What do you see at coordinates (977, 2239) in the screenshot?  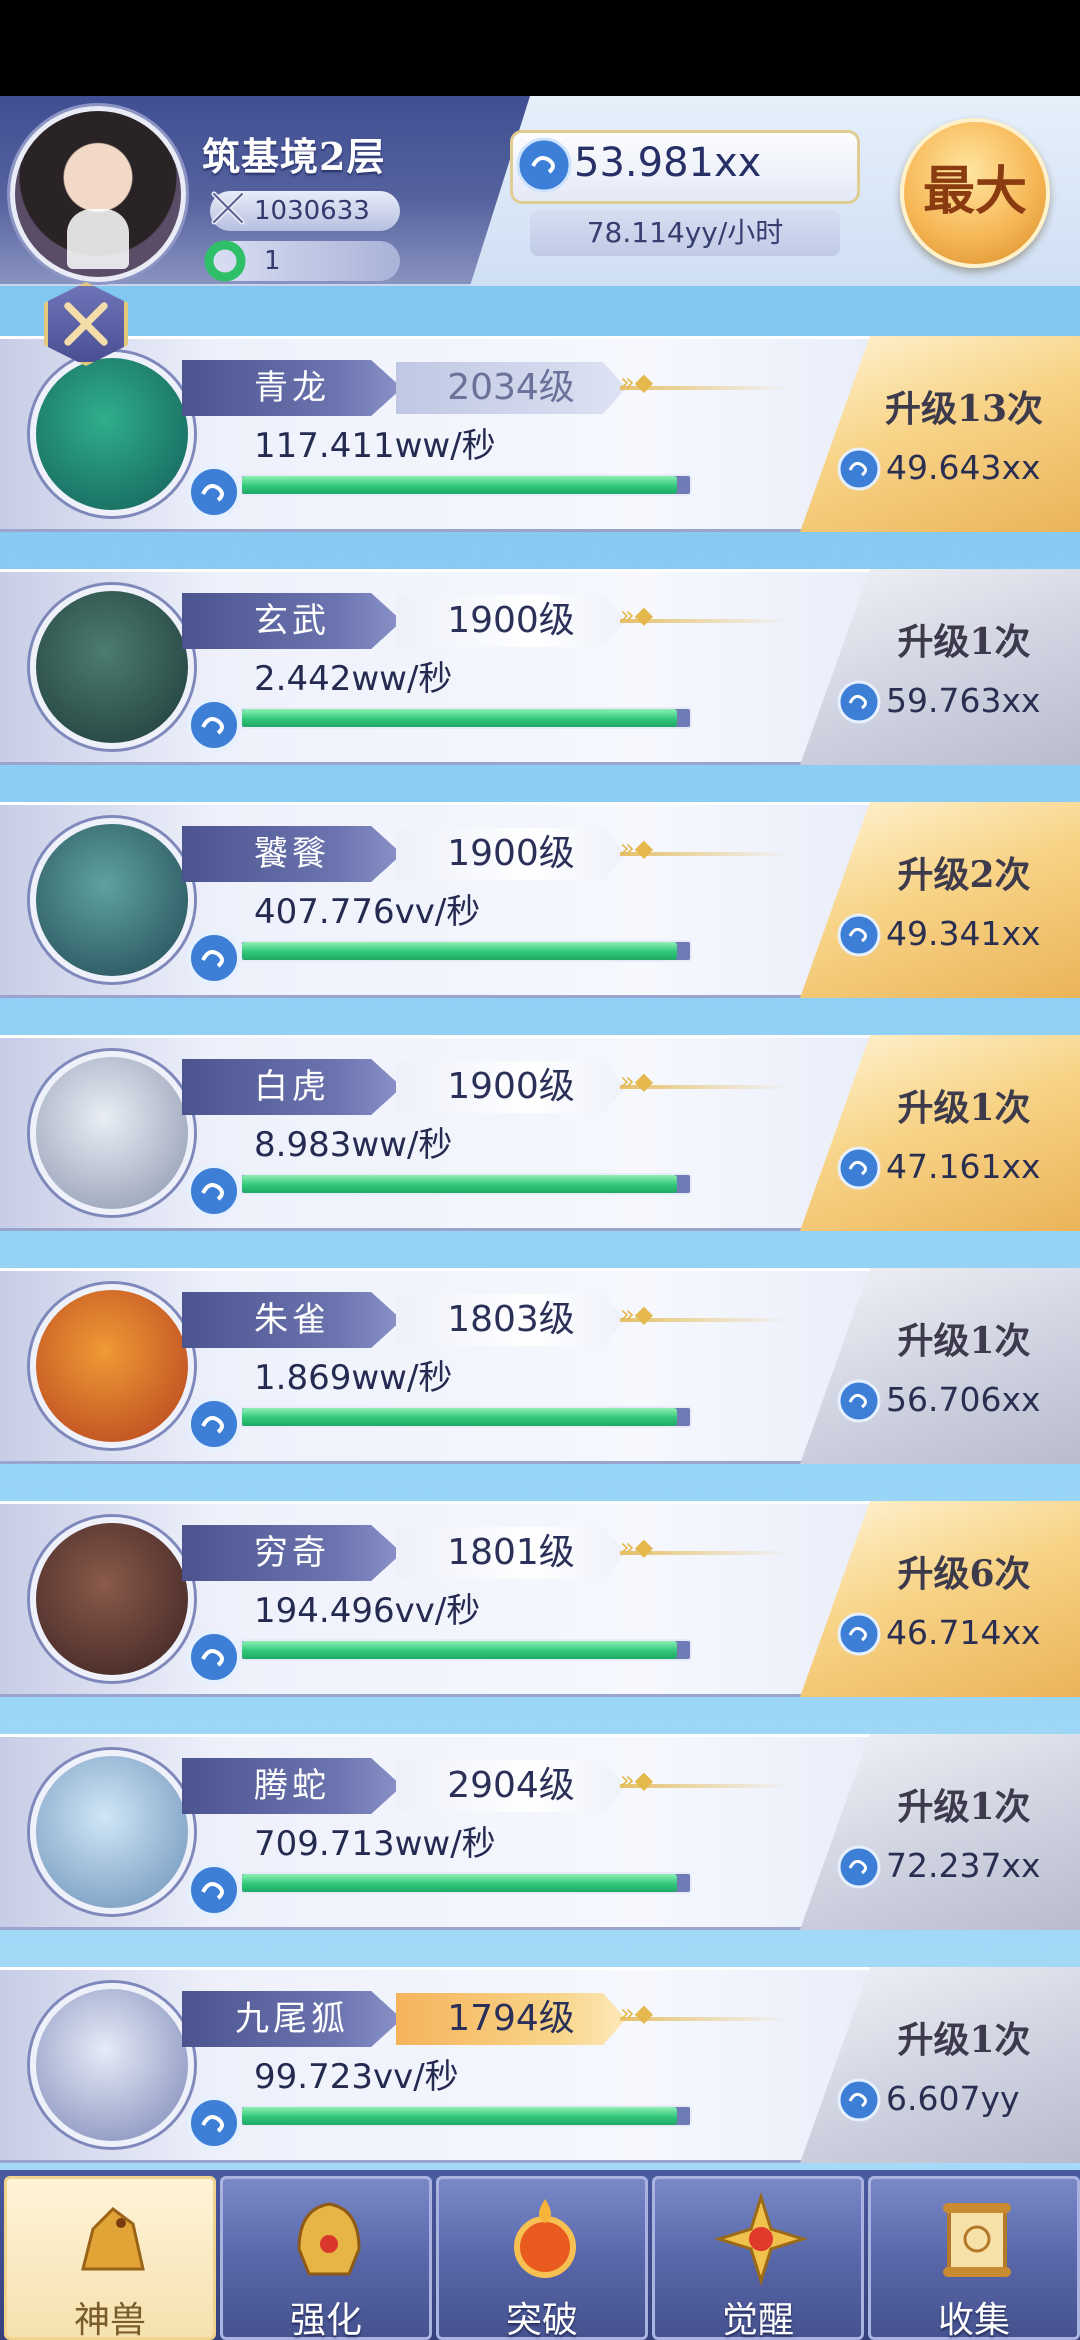 I see `scroll-icon` at bounding box center [977, 2239].